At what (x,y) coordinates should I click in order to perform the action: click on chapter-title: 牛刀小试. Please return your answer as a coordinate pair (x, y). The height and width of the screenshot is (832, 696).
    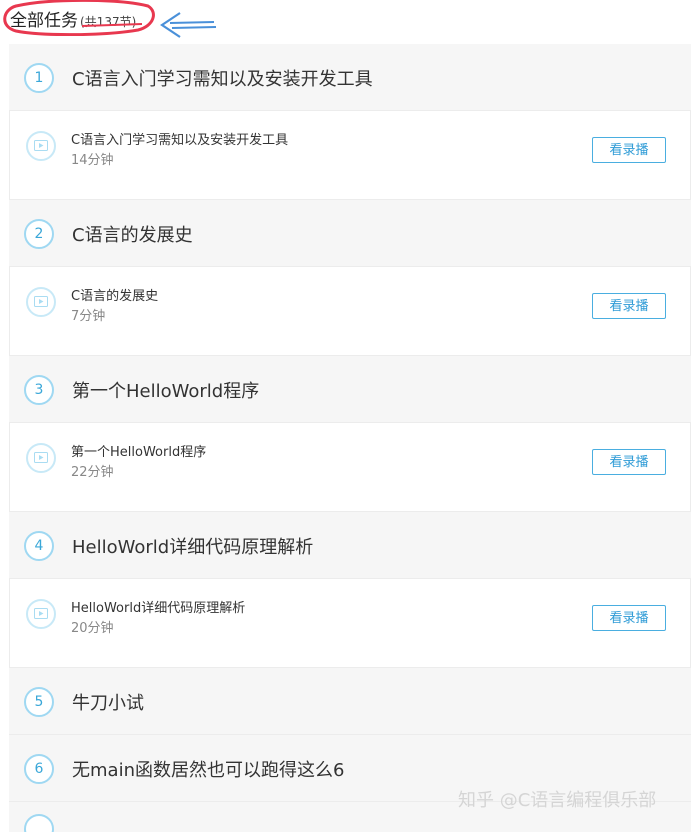
    Looking at the image, I should click on (108, 703).